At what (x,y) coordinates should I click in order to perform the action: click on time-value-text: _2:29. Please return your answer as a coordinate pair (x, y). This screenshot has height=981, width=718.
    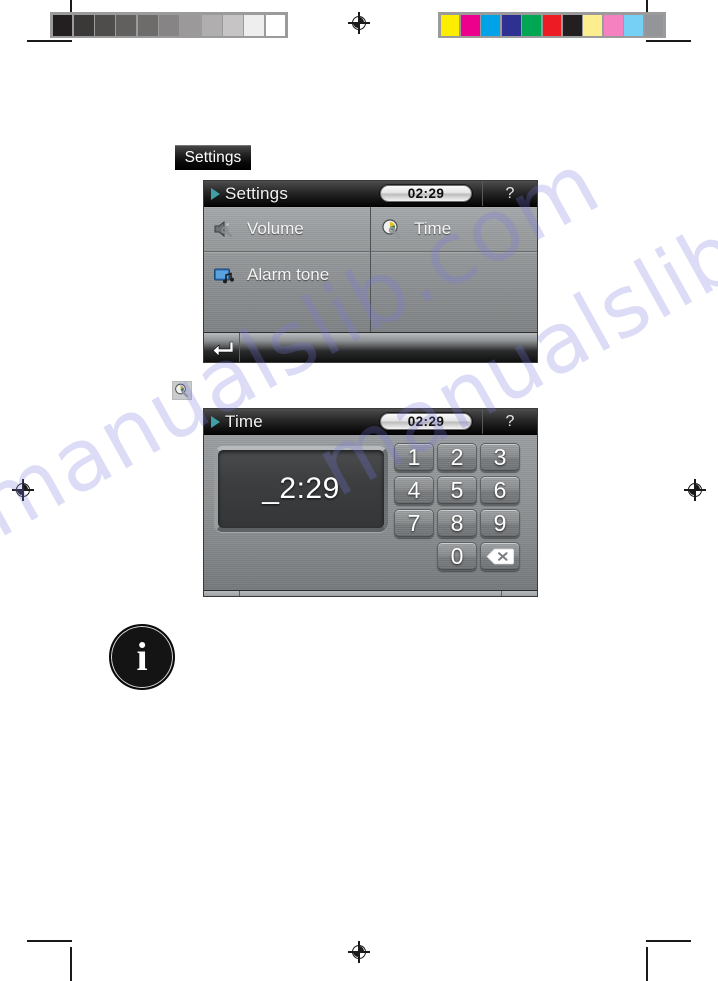
    Looking at the image, I should click on (301, 488).